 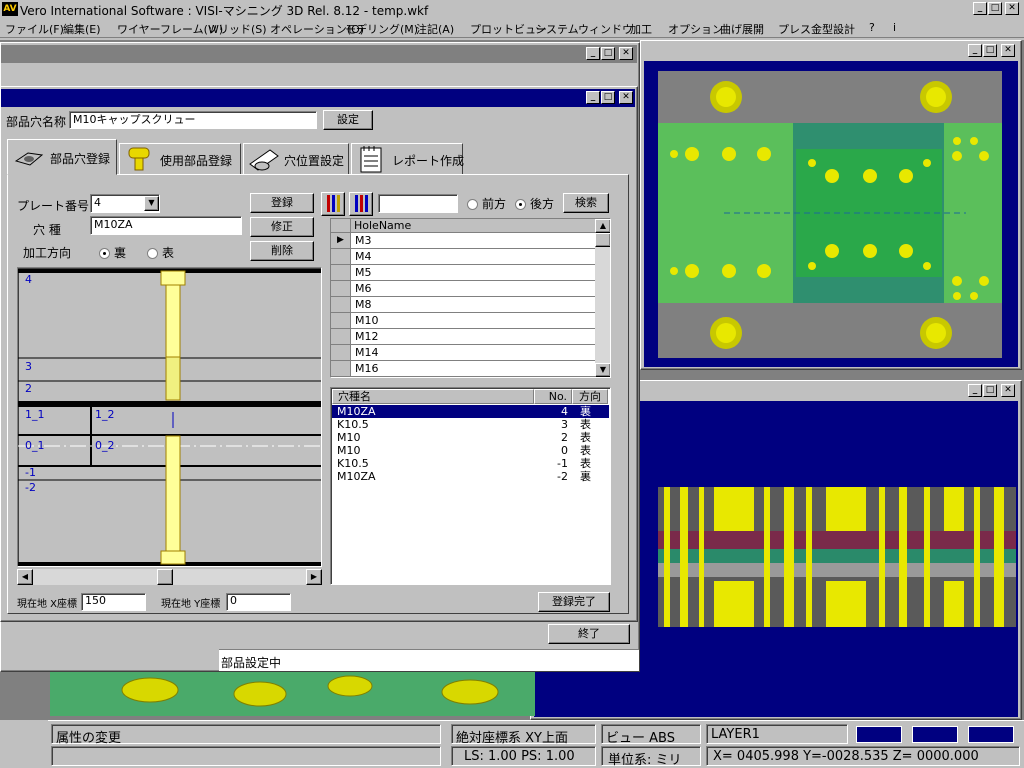 What do you see at coordinates (463, 305) in the screenshot?
I see `hole-row: M8` at bounding box center [463, 305].